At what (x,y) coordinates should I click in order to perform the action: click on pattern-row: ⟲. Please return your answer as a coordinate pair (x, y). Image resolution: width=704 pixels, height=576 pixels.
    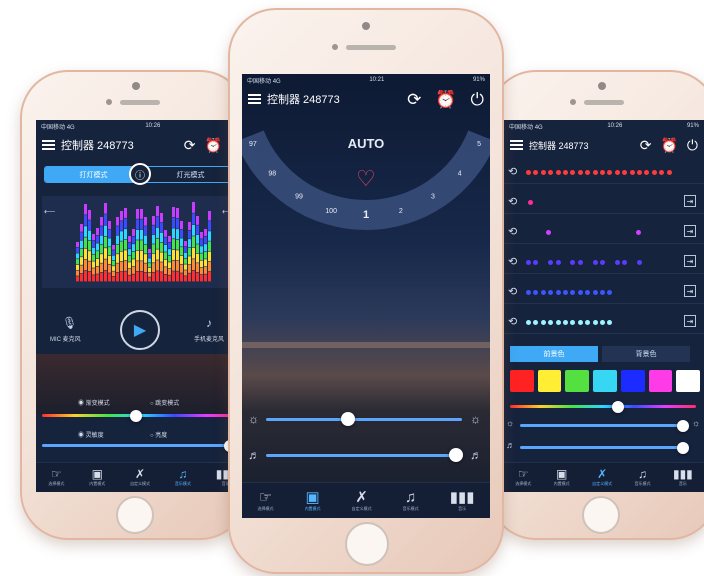
    Looking at the image, I should click on (604, 173).